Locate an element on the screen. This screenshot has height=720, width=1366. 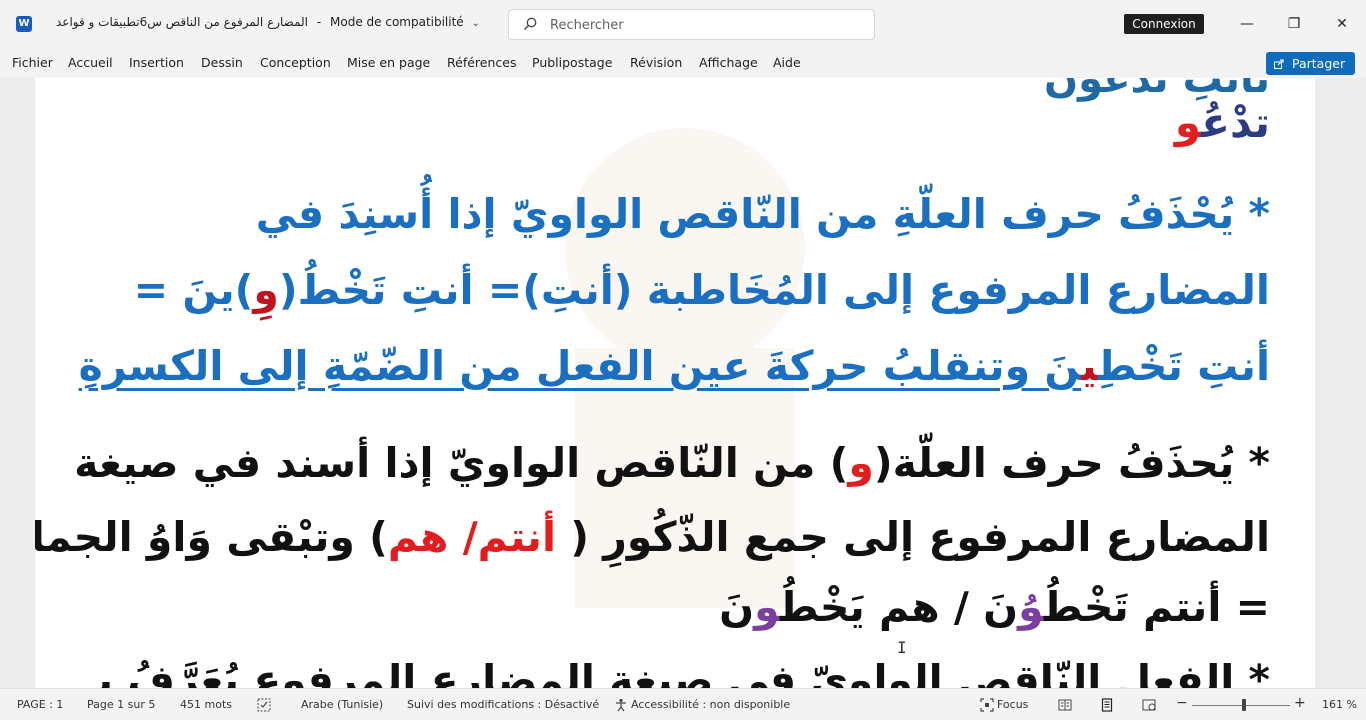
zoom-slider-thumb is located at coordinates (1243, 705).